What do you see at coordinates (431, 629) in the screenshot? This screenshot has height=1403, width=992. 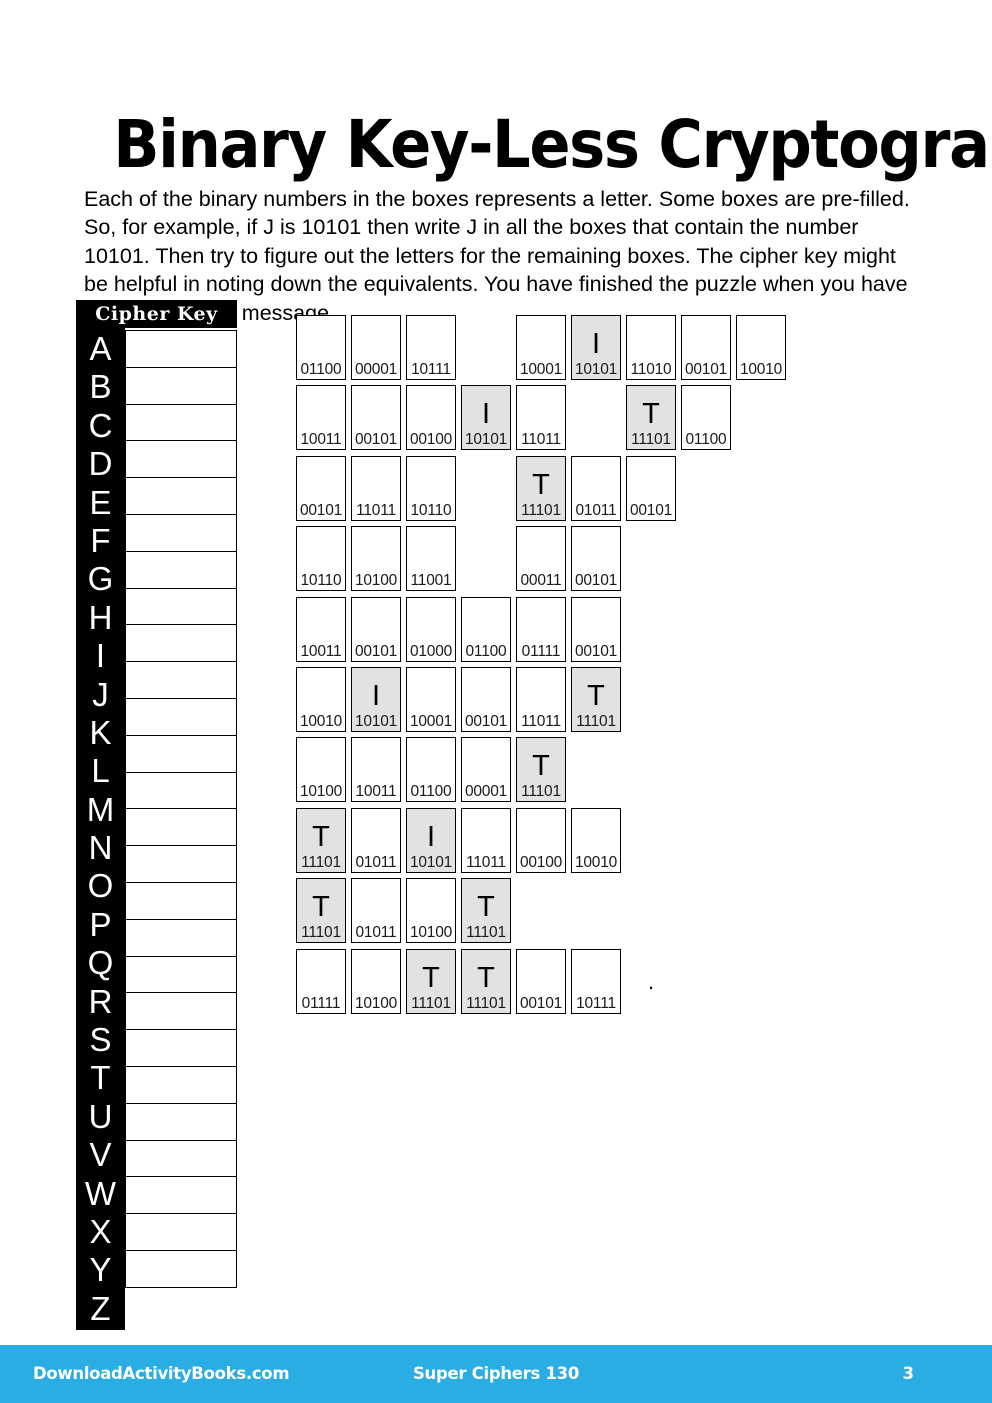 I see `puzzle-cell: 01000` at bounding box center [431, 629].